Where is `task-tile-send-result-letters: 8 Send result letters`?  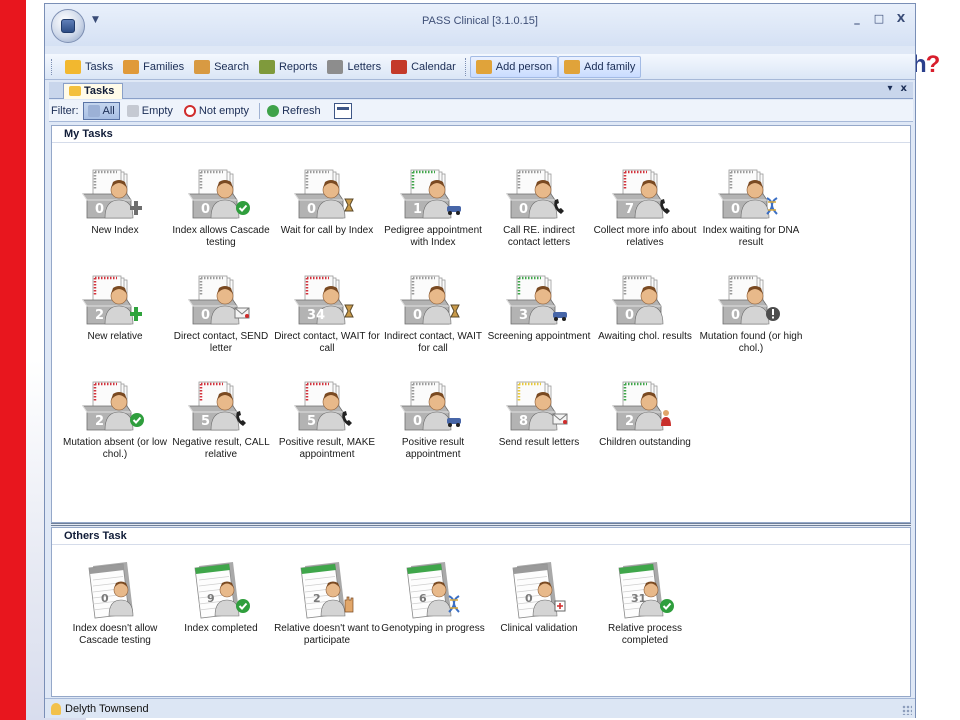
task-tile-send-result-letters: 8 Send result letters is located at coordinates (539, 413).